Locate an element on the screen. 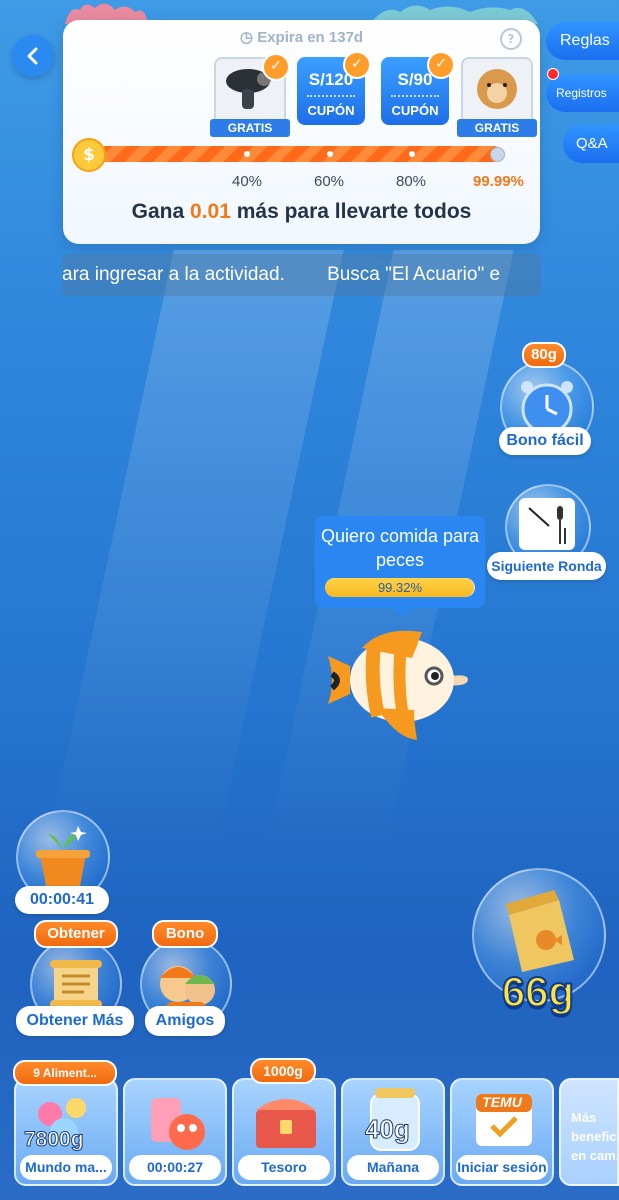  fish-progress-text: 99.32% is located at coordinates (400, 587).